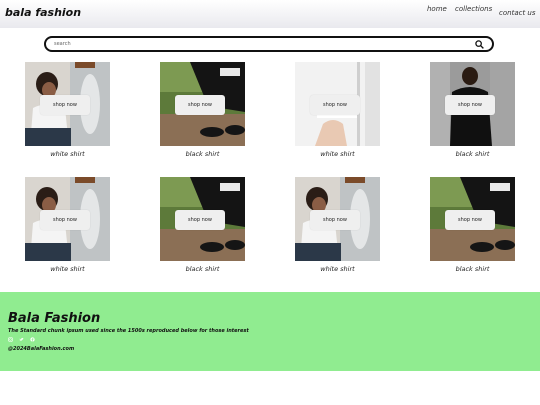 This screenshot has width=540, height=405. I want to click on twitter-icon, so click(21, 339).